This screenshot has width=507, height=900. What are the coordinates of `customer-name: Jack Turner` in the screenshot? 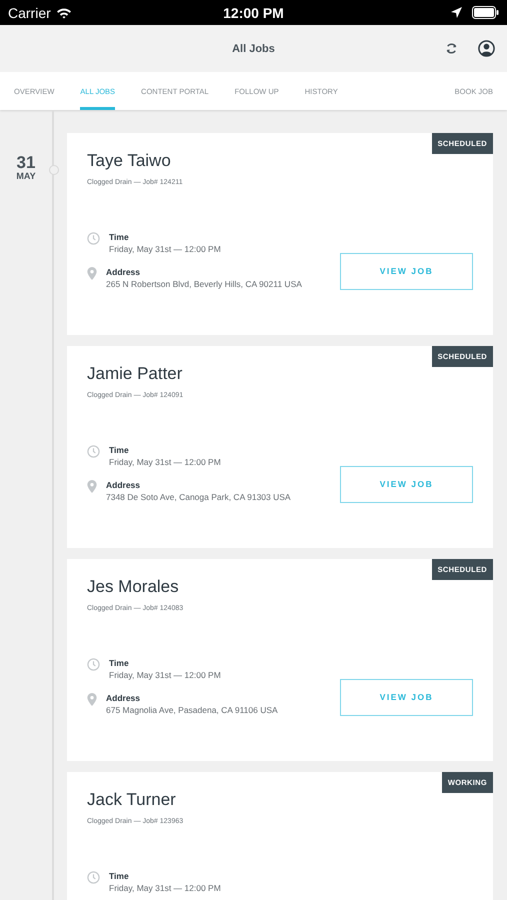 It's located at (132, 800).